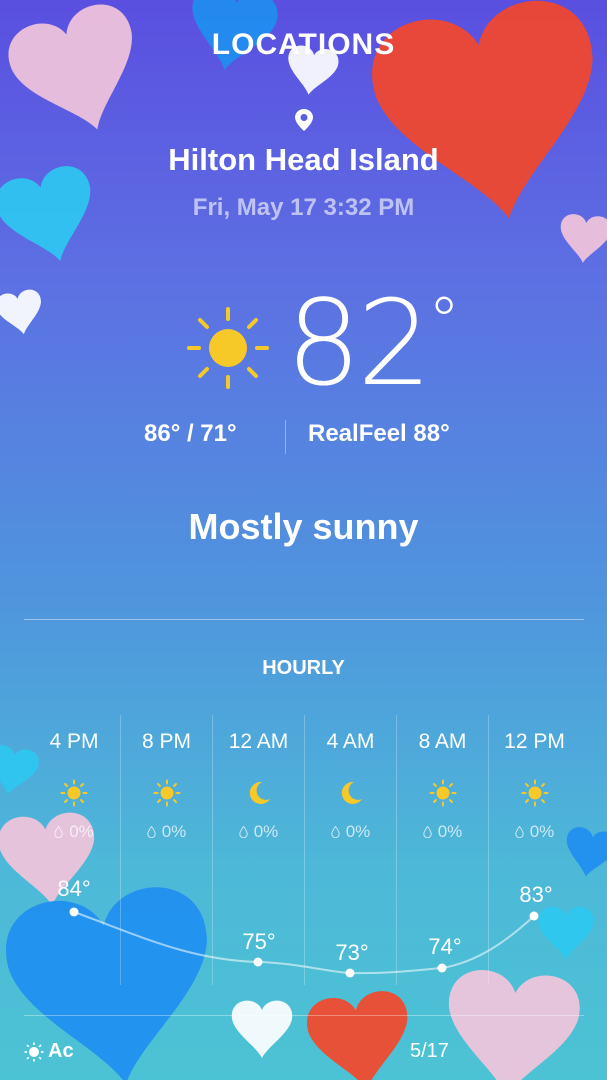  What do you see at coordinates (352, 952) in the screenshot?
I see `hourly-temp-label: 73°` at bounding box center [352, 952].